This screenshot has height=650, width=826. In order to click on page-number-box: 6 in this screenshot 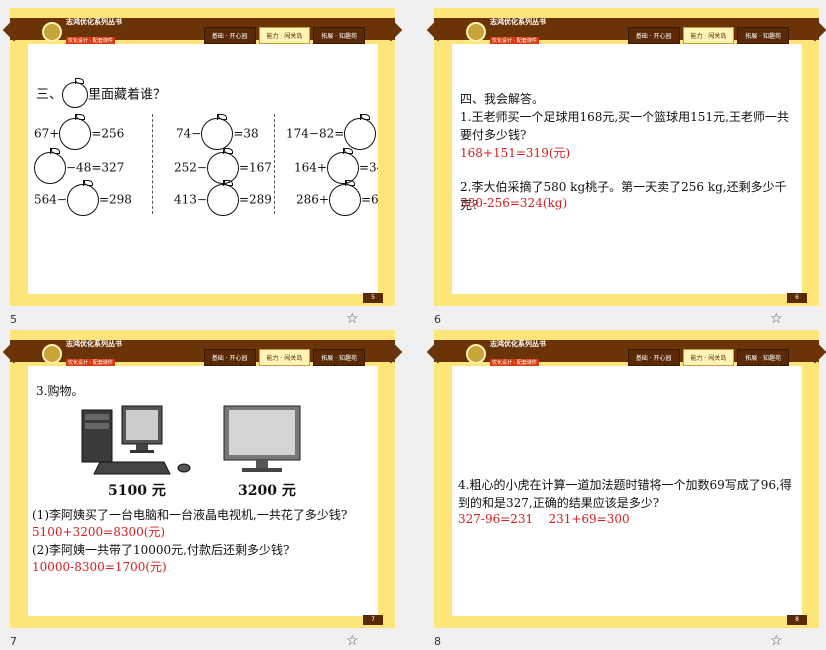, I will do `click(797, 298)`.